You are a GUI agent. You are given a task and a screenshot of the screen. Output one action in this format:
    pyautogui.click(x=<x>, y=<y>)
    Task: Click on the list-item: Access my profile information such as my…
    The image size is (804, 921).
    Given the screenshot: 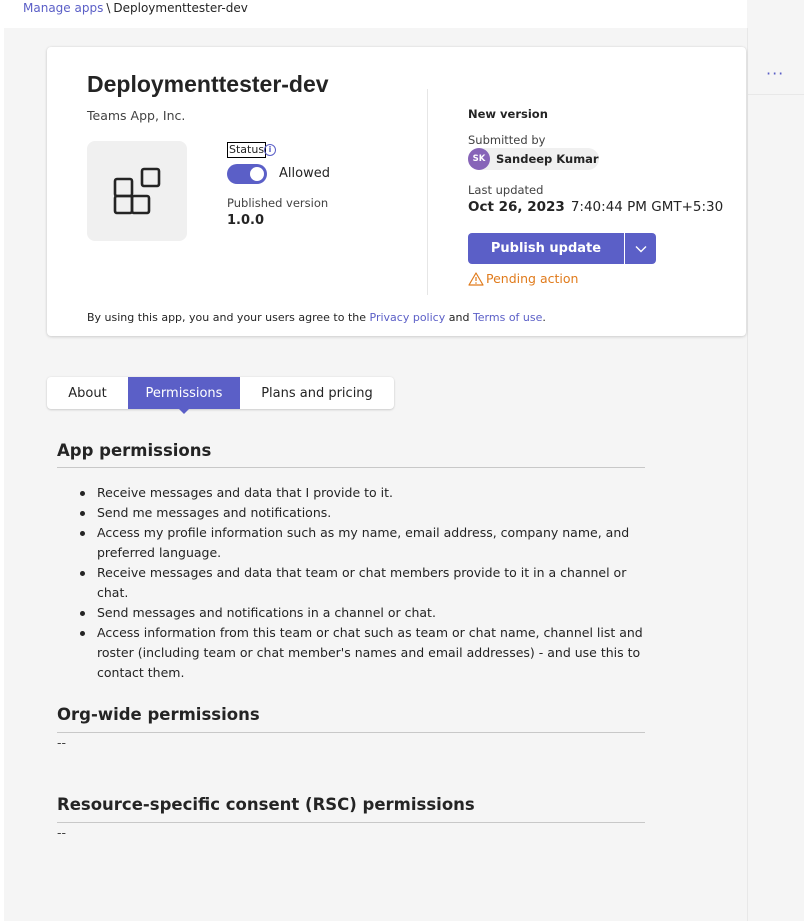 What is the action you would take?
    pyautogui.click(x=368, y=543)
    